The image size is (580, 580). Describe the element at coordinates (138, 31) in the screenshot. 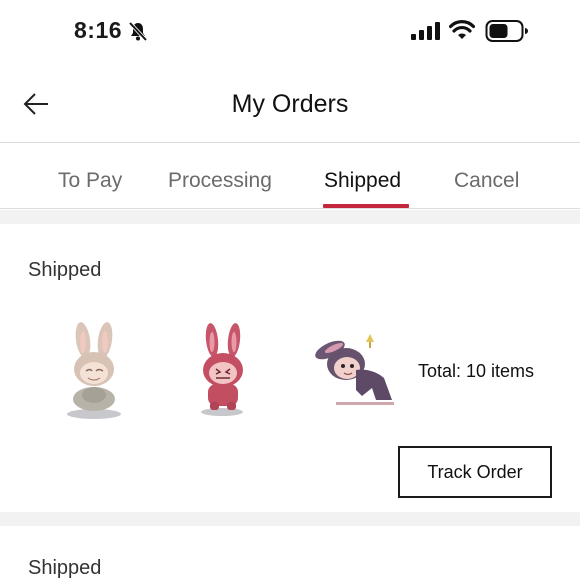

I see `bell-slash-icon` at that location.